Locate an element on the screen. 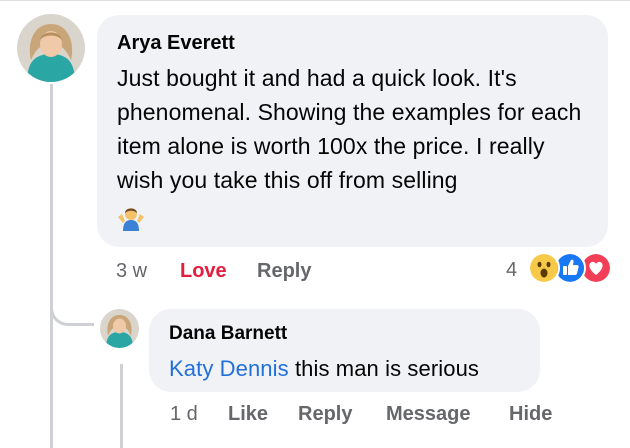 This screenshot has width=630, height=448. avatar is located at coordinates (51, 48).